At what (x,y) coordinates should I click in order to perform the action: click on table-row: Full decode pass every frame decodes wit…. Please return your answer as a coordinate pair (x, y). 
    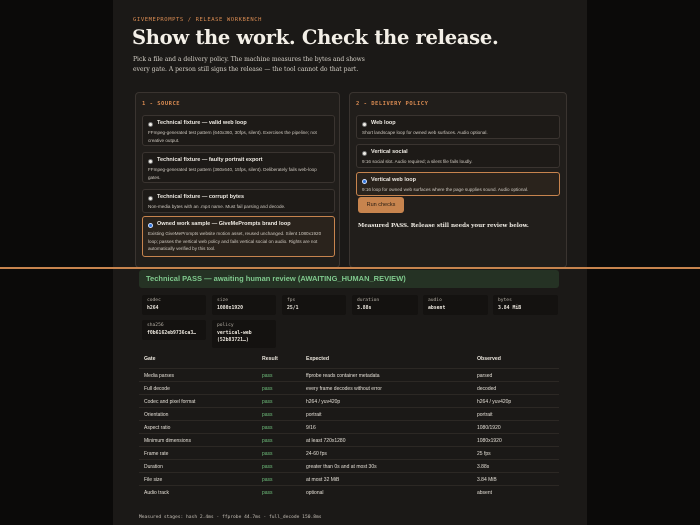
    Looking at the image, I should click on (349, 387).